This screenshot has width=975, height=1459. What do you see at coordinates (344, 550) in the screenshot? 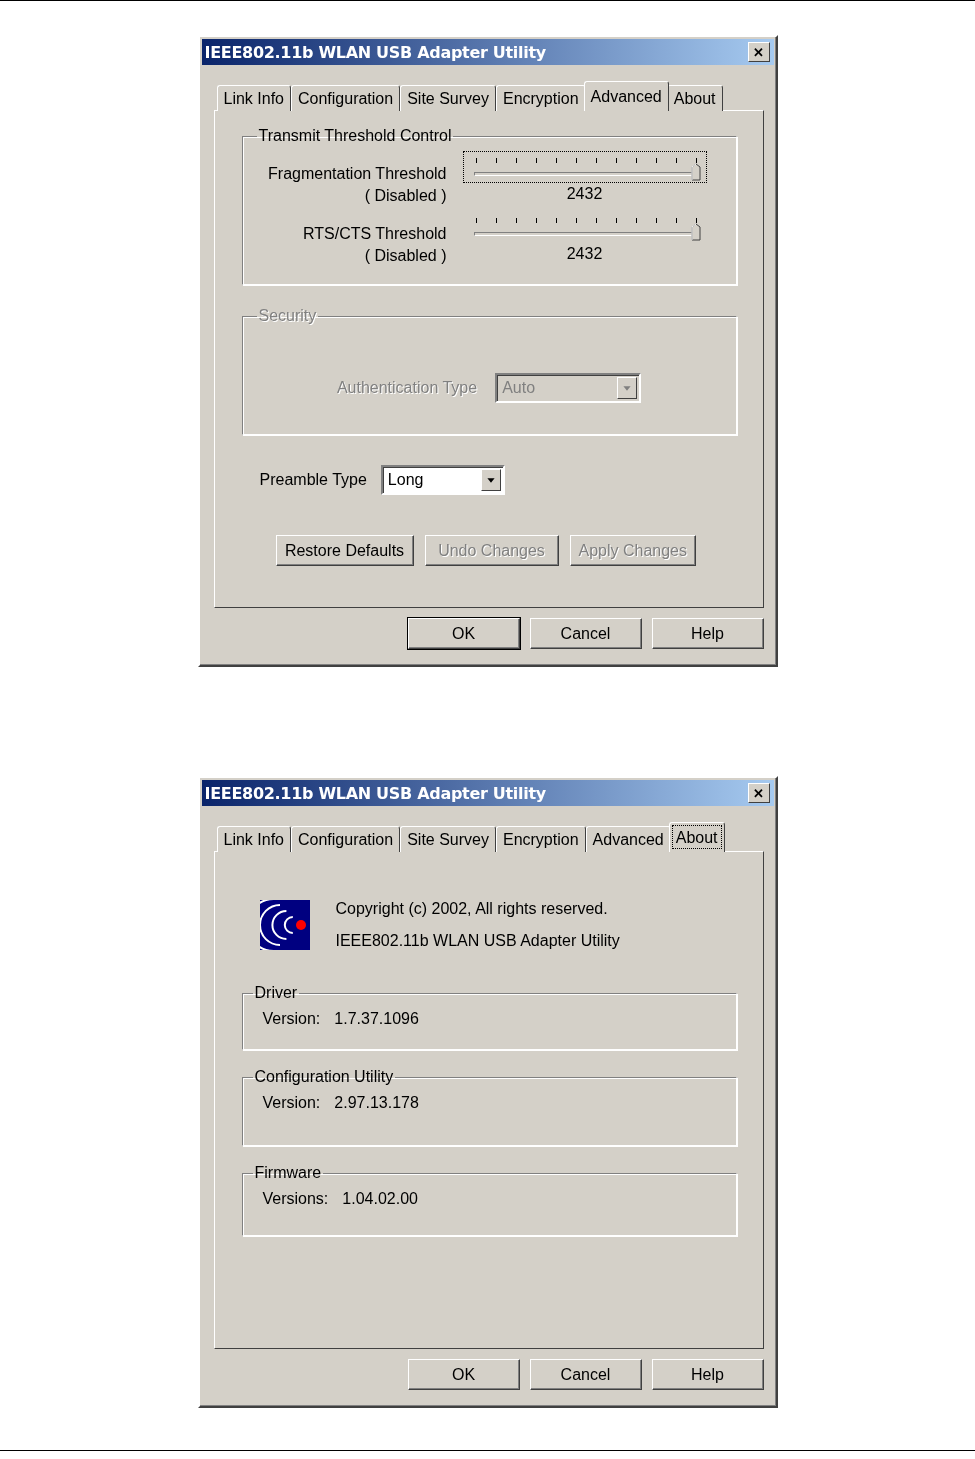
I see `action-button: Restore Defaults` at bounding box center [344, 550].